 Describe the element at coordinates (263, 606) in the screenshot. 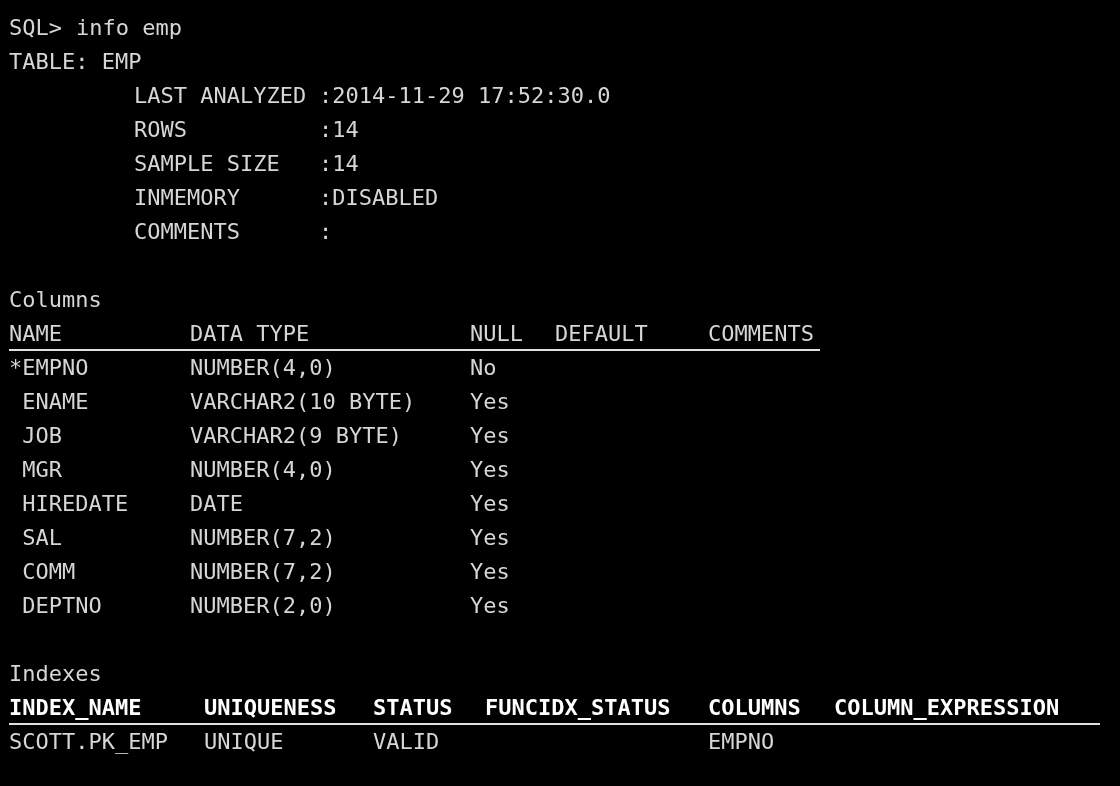

I see `table-cell-text: NUMBER(2,0)` at that location.